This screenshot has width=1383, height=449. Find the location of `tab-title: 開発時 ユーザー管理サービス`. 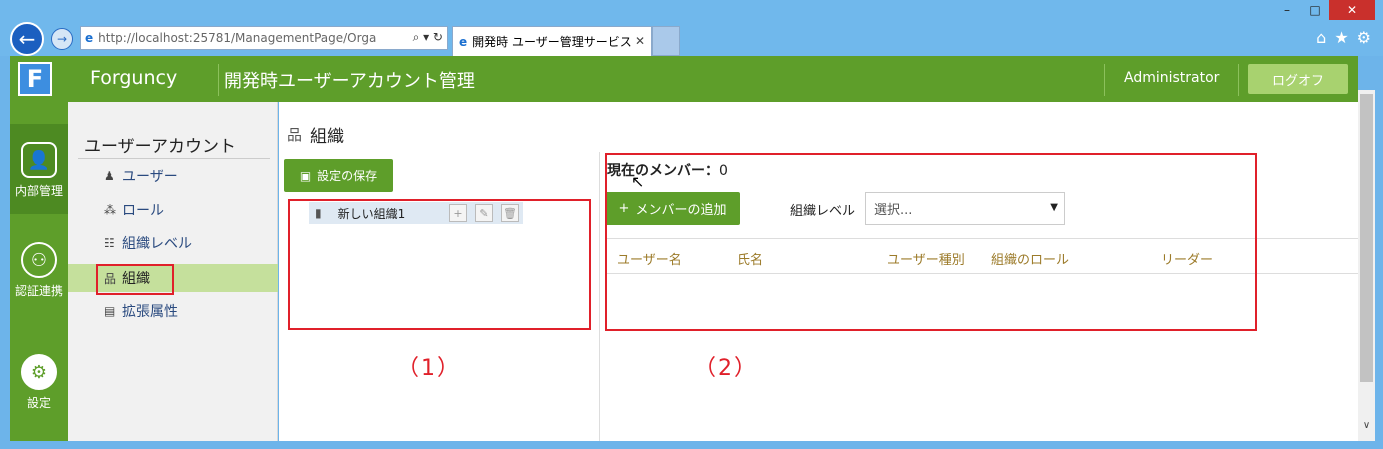

tab-title: 開発時 ユーザー管理サービス is located at coordinates (552, 42).